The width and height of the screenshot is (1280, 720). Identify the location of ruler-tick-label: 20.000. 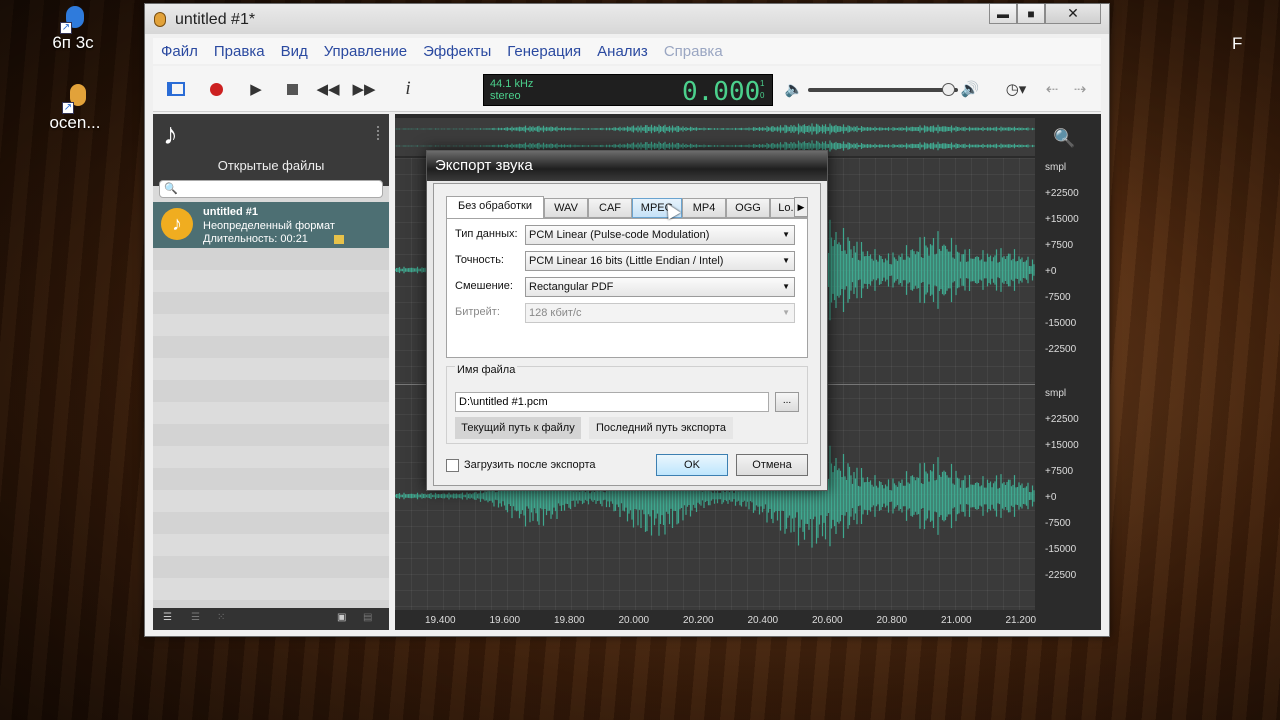
(634, 620).